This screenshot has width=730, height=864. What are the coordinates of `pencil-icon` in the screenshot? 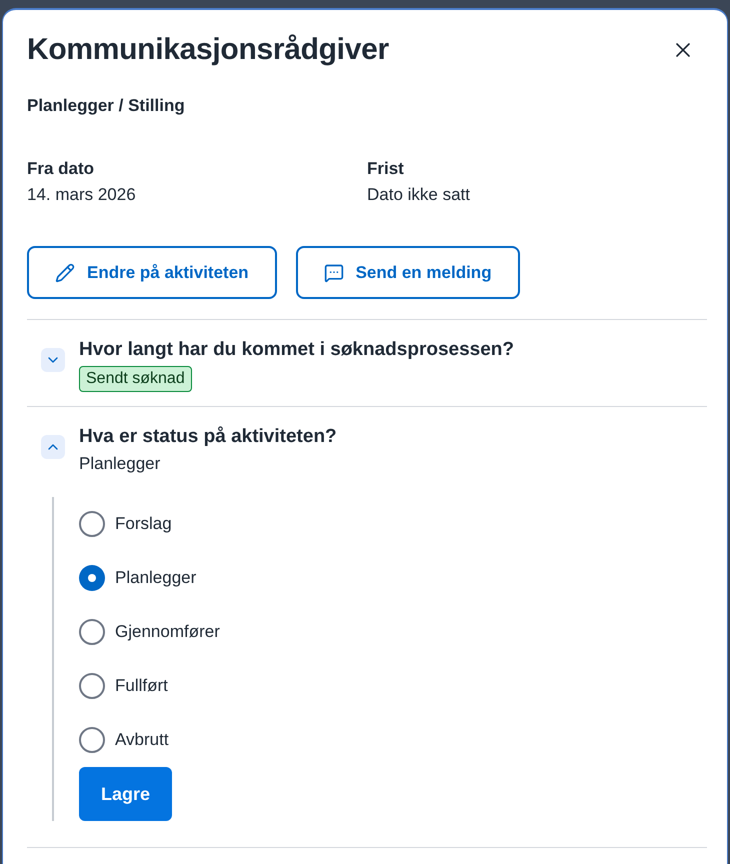 It's located at (65, 272).